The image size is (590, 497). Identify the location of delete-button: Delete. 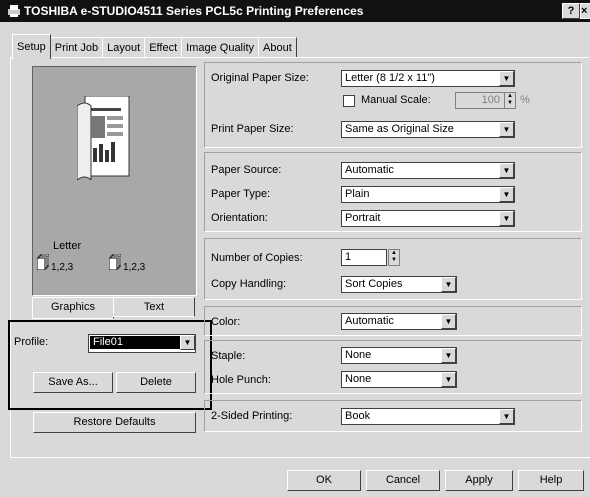
(156, 382).